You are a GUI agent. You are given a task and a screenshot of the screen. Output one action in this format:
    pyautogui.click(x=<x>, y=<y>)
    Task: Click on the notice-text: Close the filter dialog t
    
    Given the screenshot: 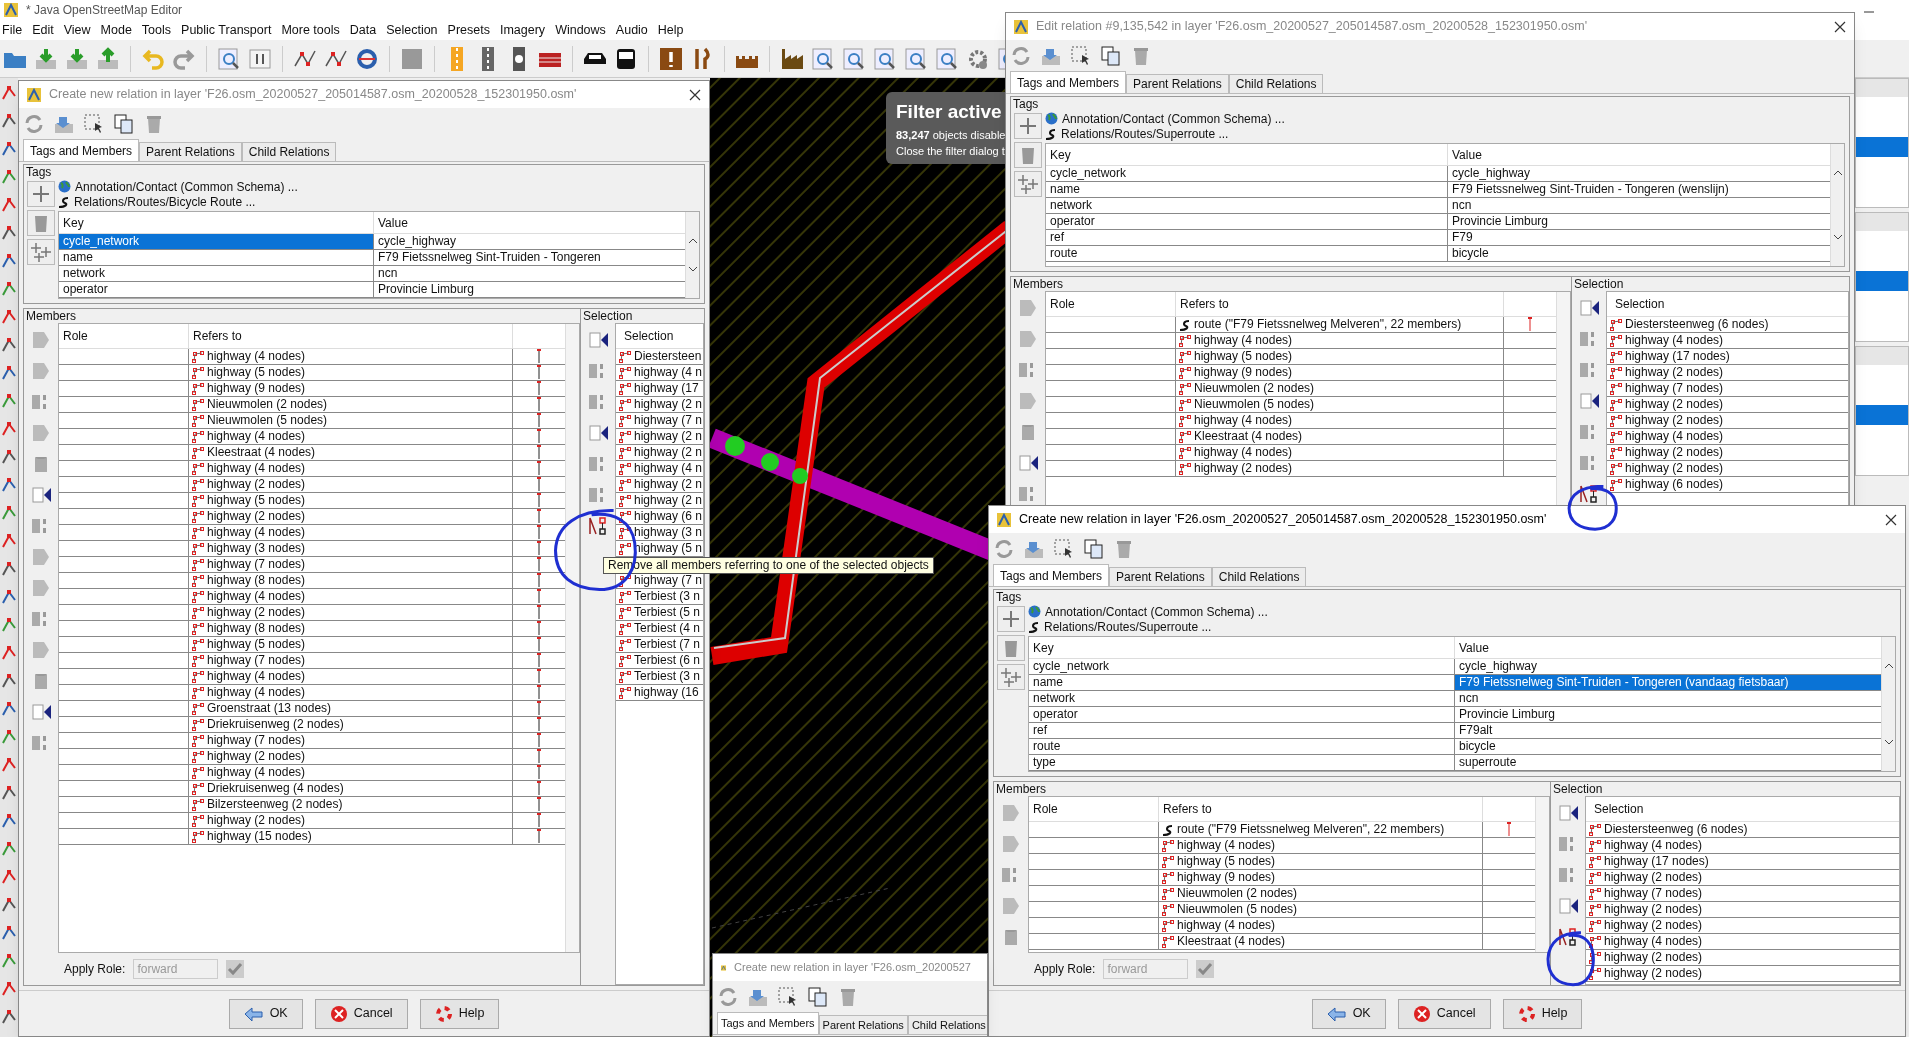 What is the action you would take?
    pyautogui.click(x=951, y=151)
    